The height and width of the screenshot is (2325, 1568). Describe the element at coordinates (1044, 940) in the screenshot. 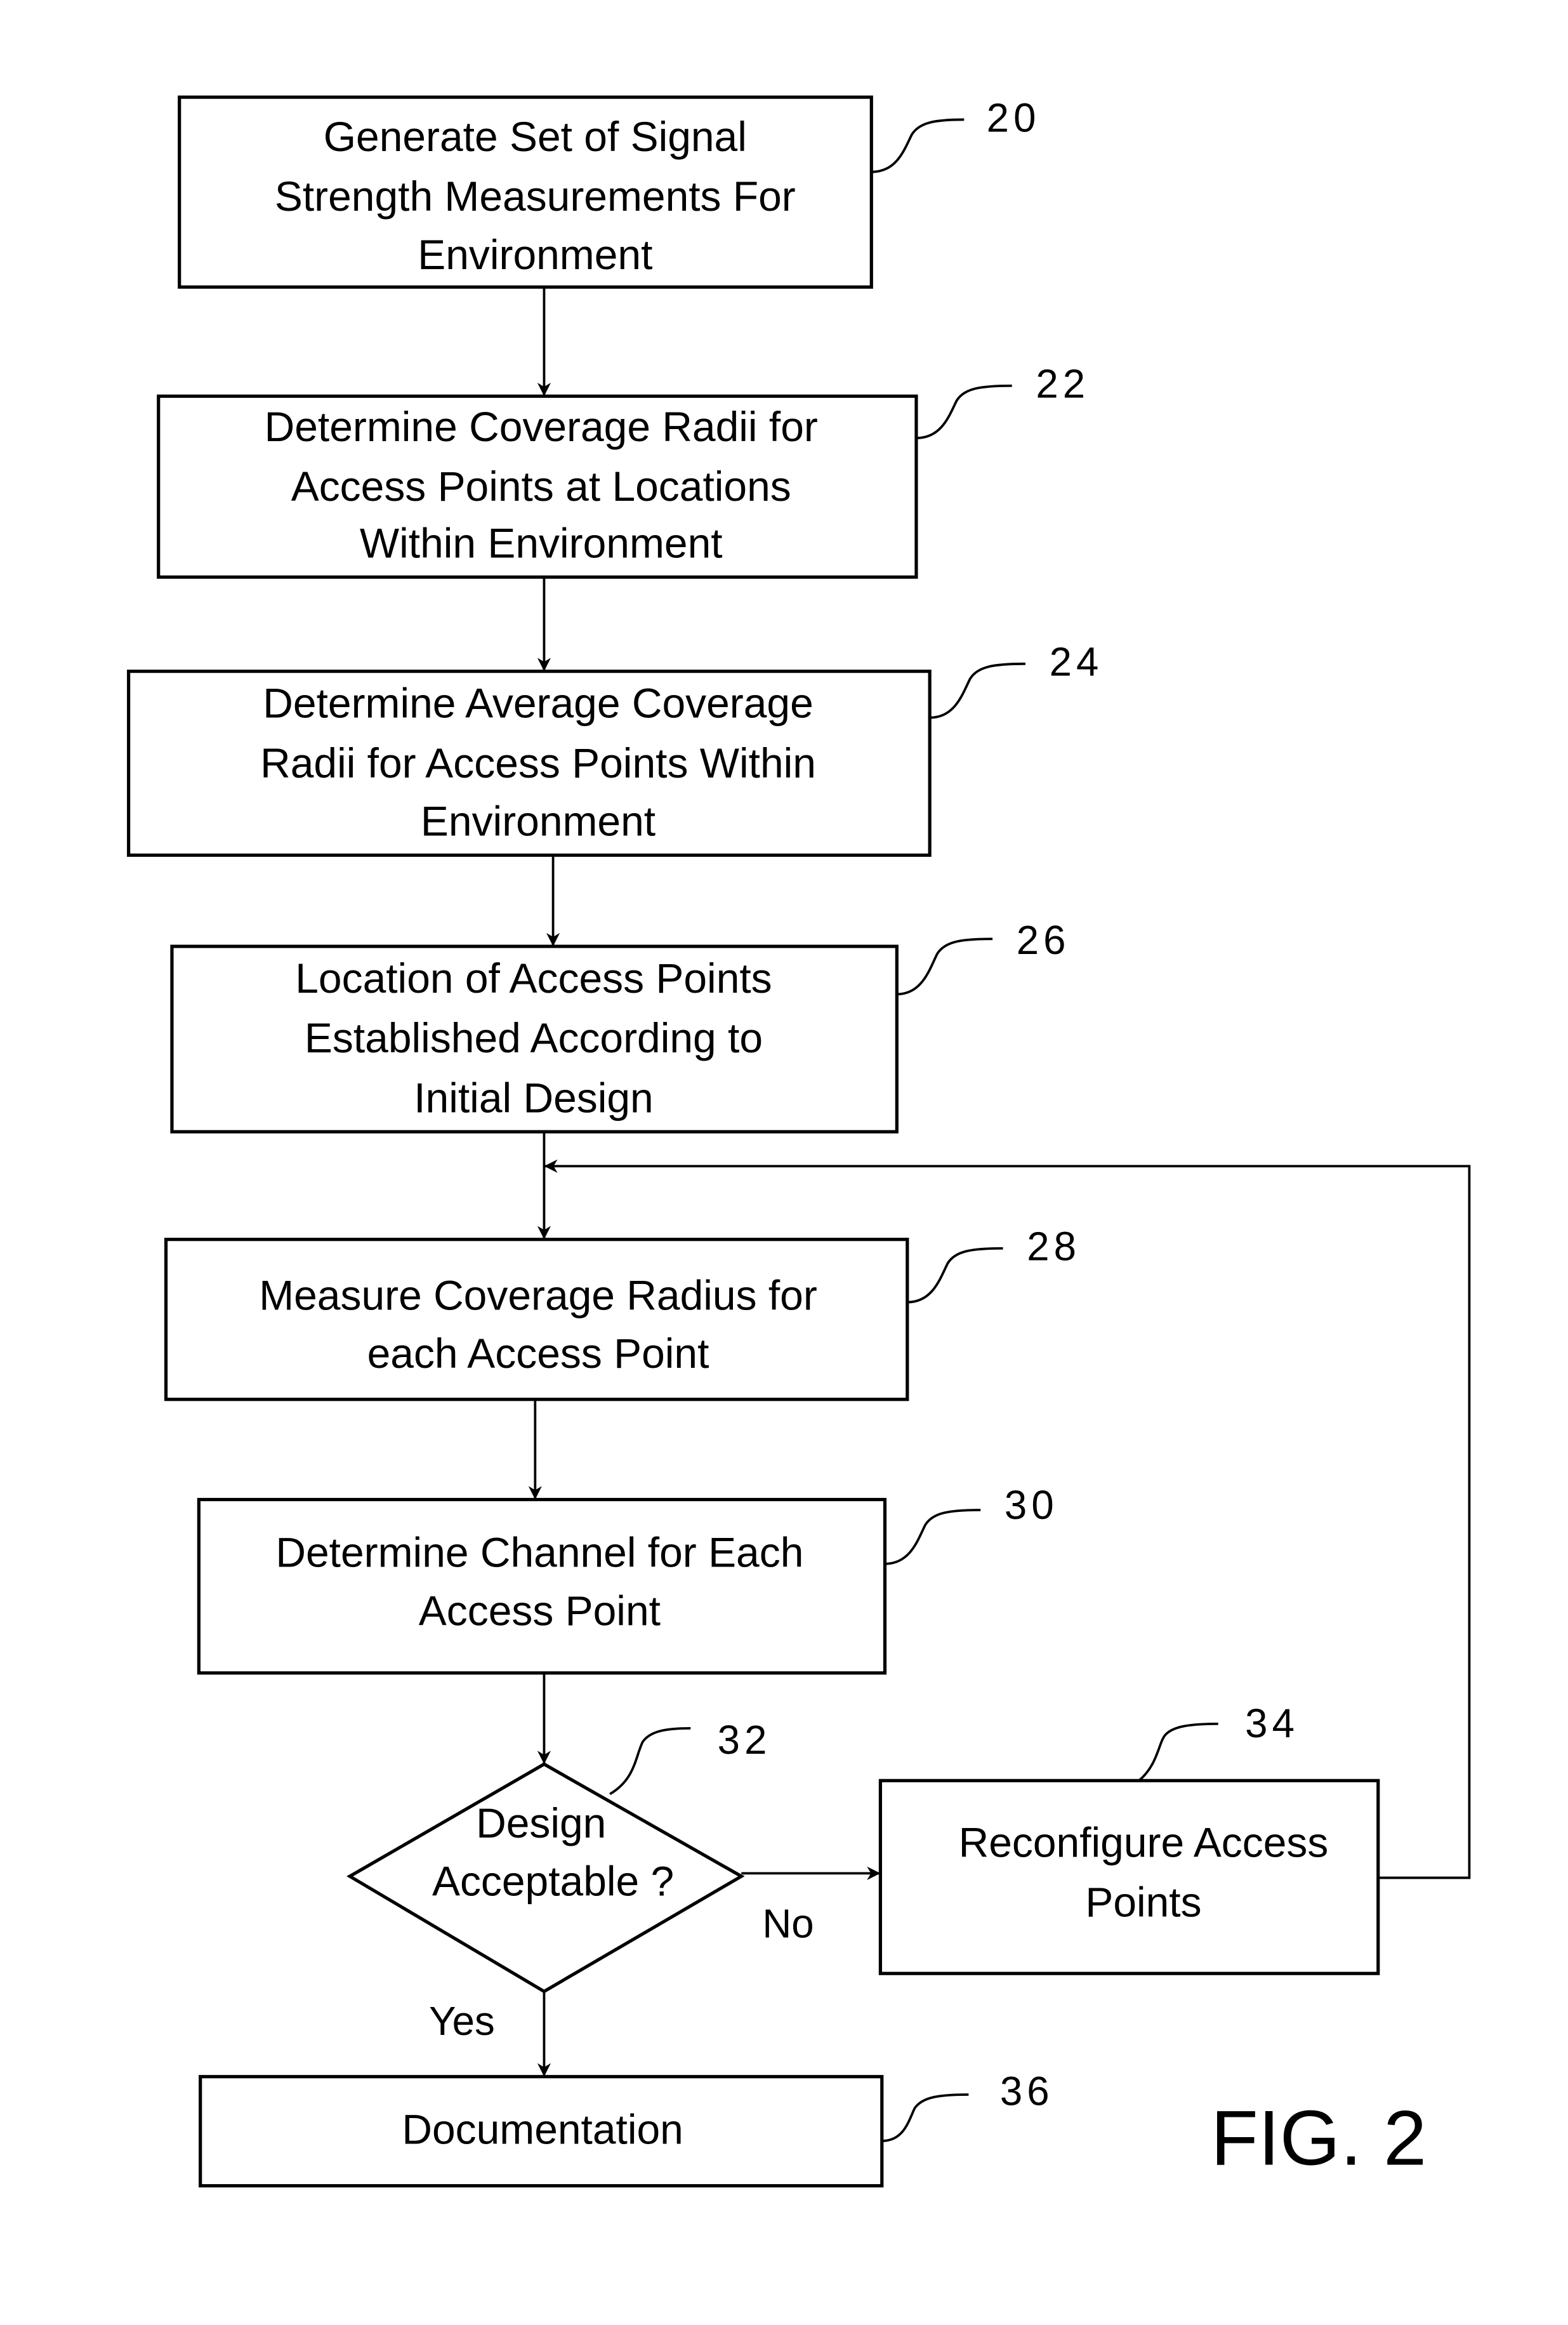

I see `step-26-ref: 26` at that location.